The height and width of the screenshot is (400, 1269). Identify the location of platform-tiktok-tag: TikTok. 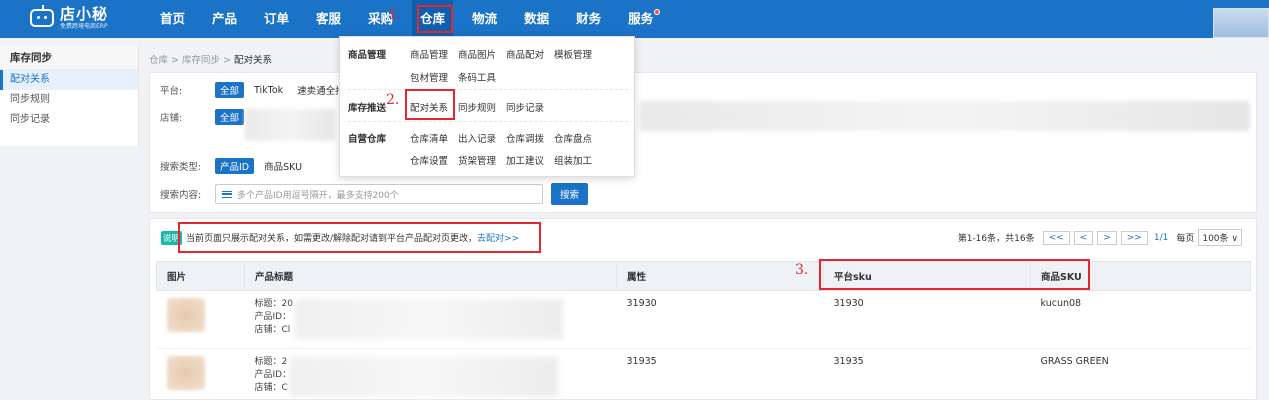
(268, 90).